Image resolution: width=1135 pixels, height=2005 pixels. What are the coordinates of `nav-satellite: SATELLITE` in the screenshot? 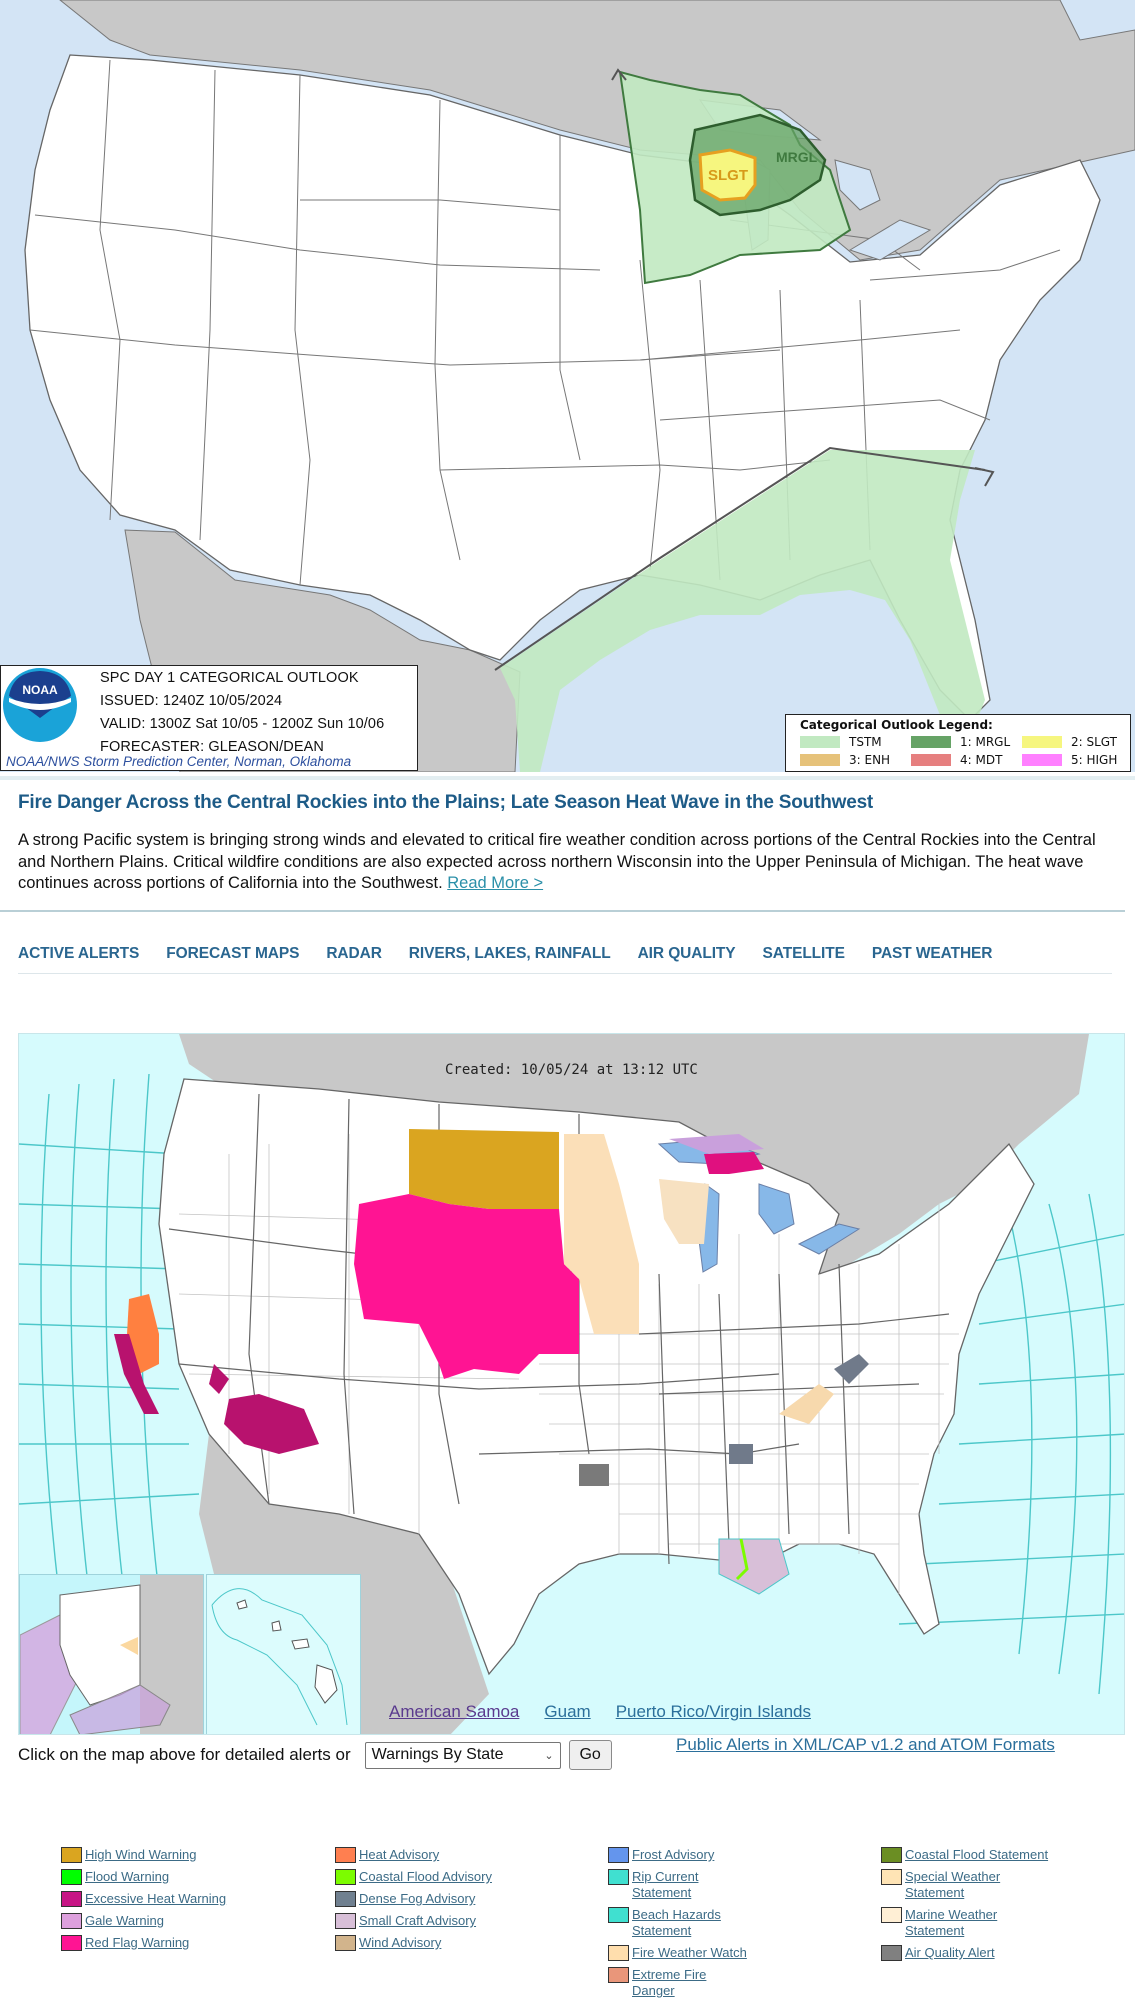 It's located at (804, 954).